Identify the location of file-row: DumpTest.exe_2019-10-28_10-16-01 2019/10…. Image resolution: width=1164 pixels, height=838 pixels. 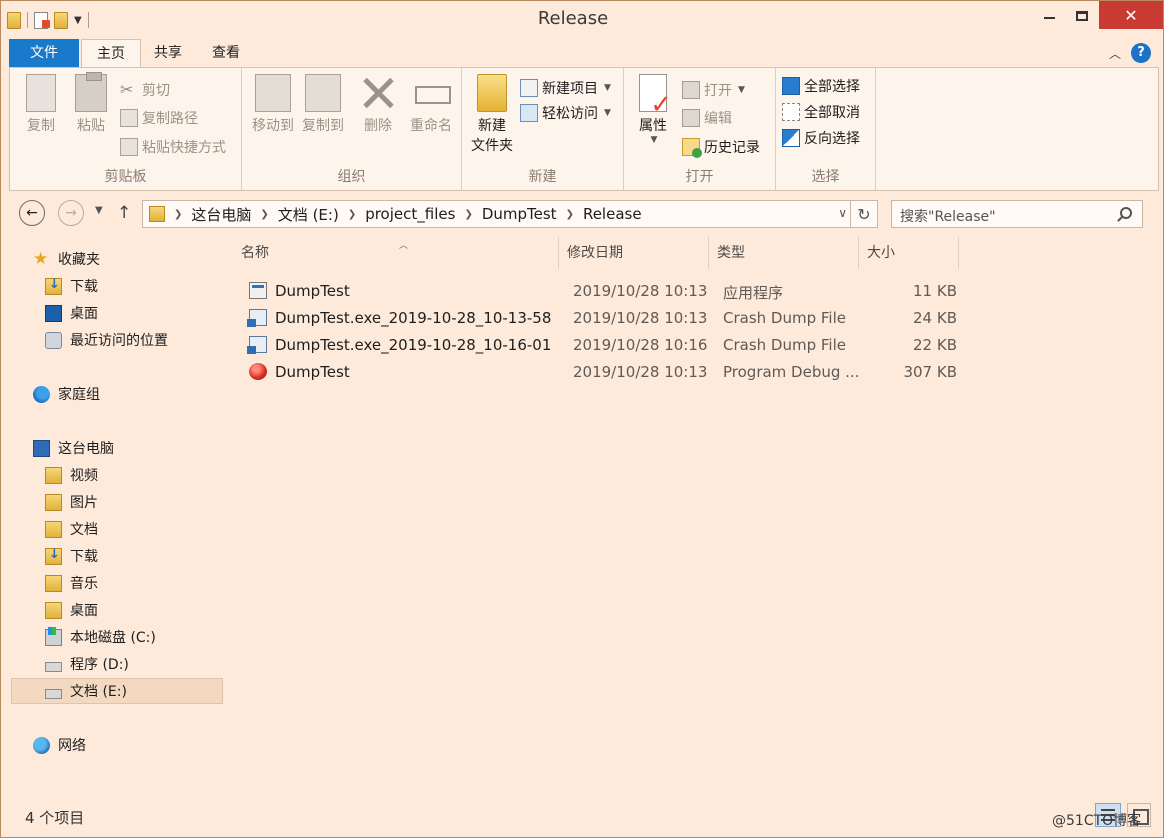
(601, 345).